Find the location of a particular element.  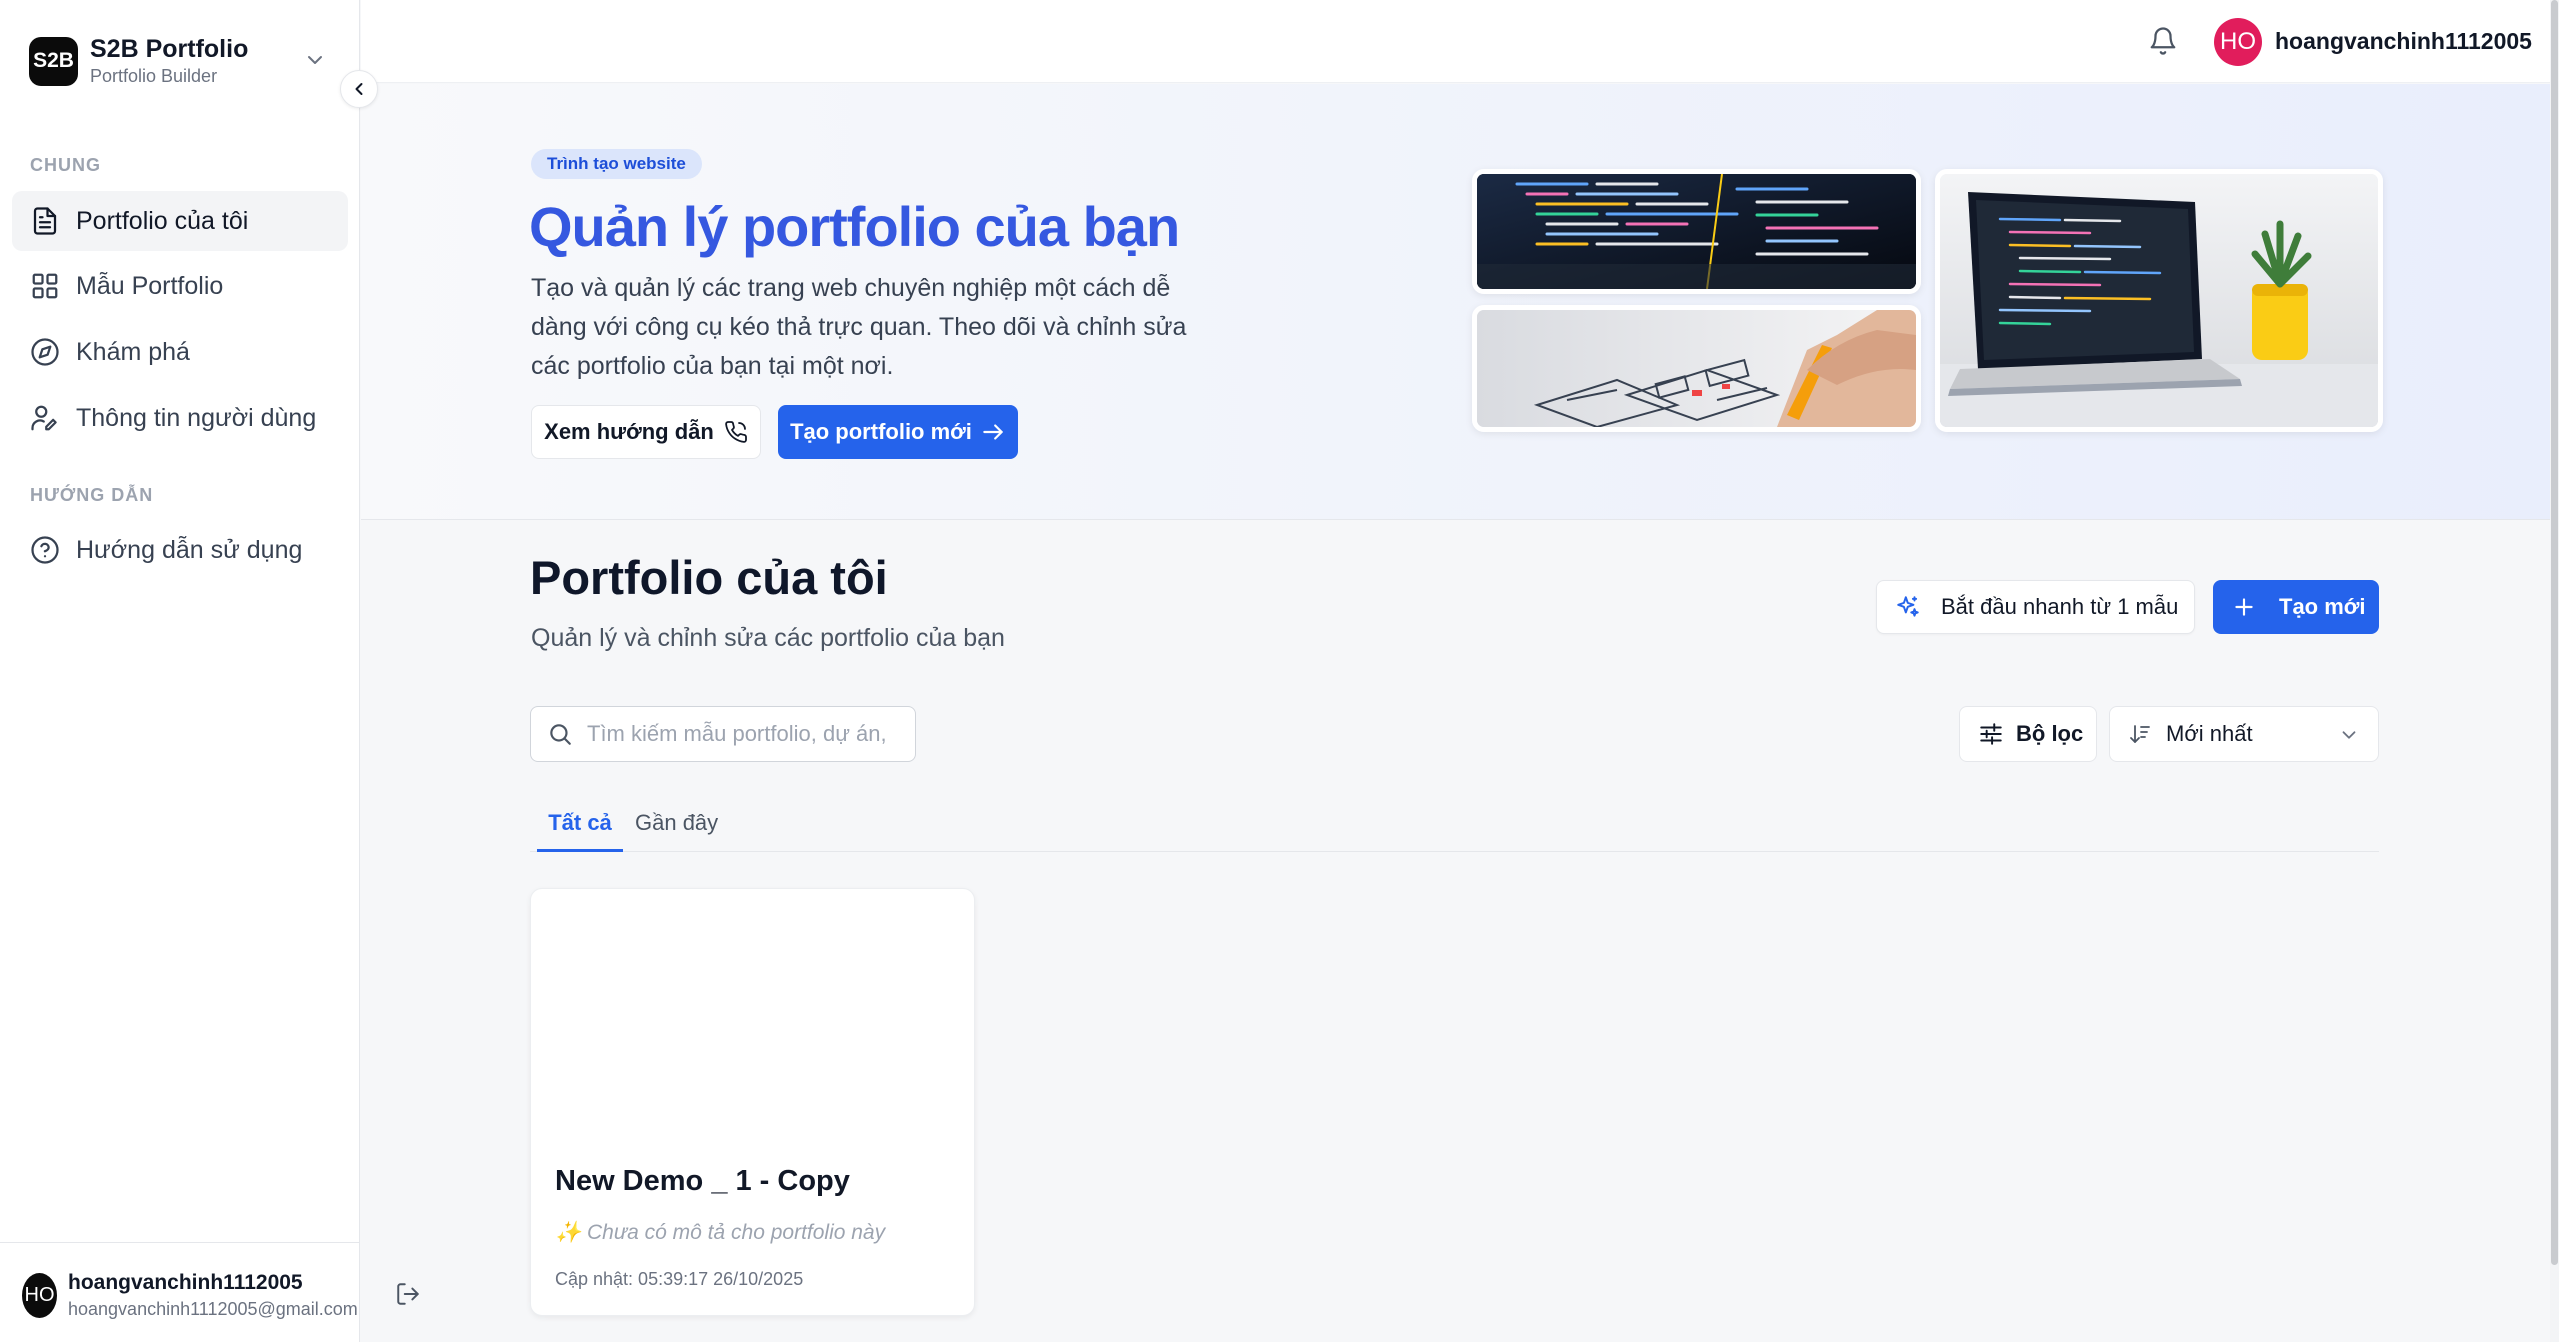

file-text-icon is located at coordinates (45, 221).